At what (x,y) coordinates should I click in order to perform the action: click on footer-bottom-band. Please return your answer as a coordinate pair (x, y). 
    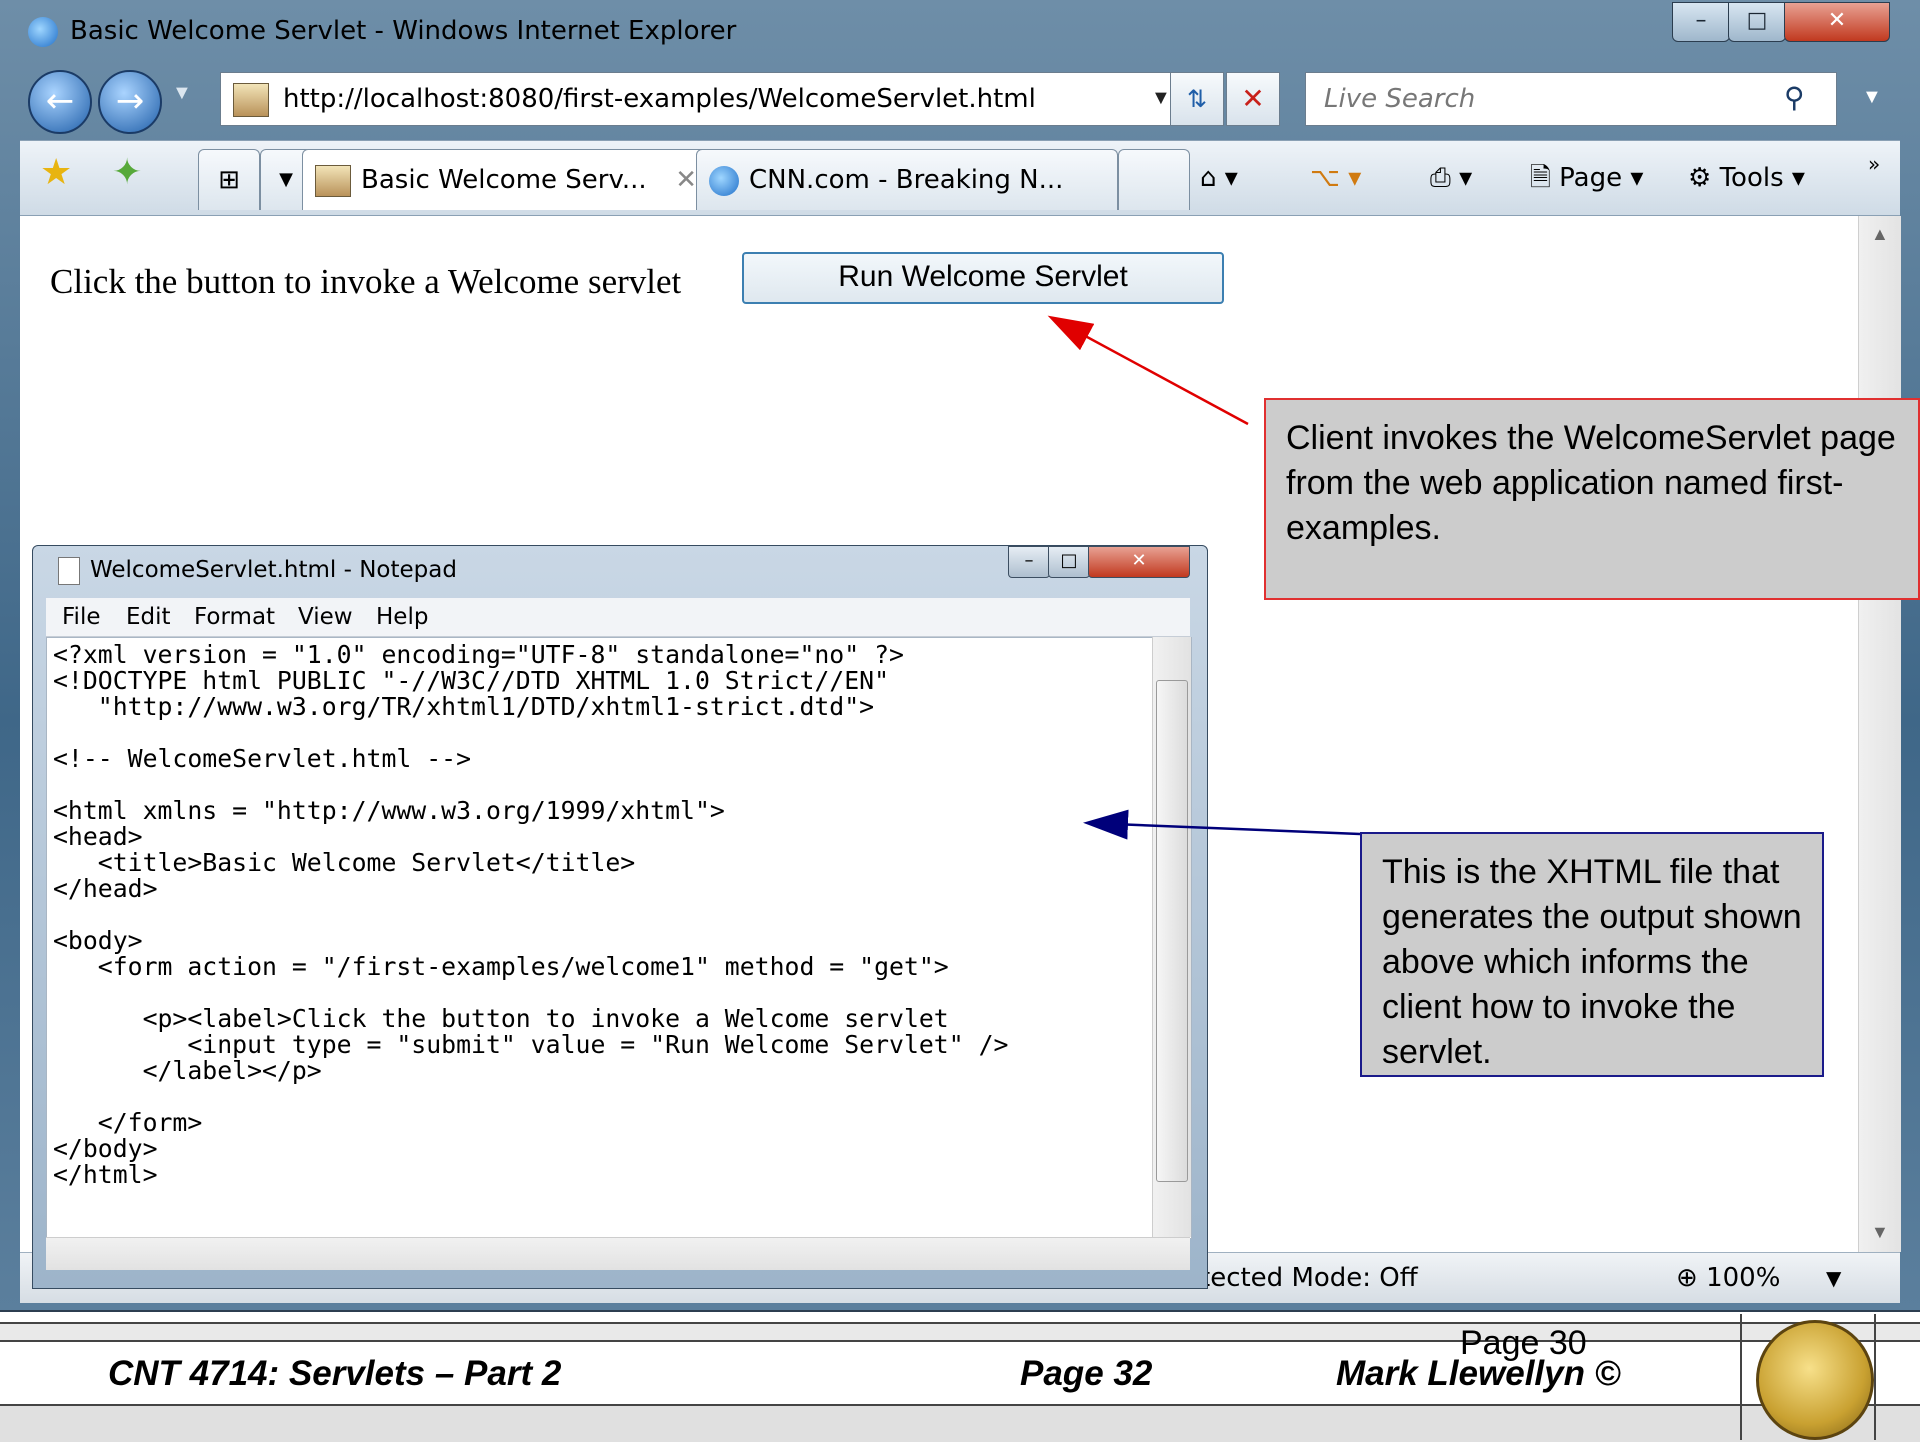
    Looking at the image, I should click on (960, 1423).